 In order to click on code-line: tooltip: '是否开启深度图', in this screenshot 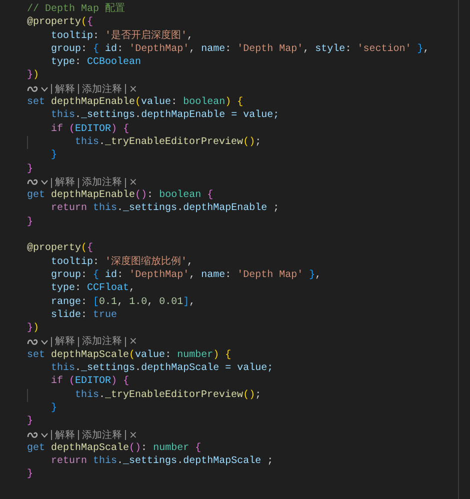, I will do `click(122, 36)`.